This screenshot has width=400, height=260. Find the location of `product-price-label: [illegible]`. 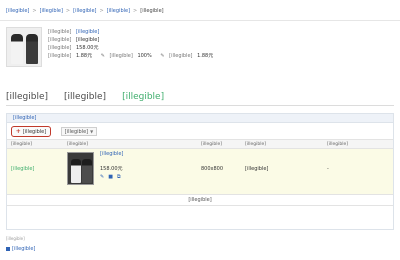

product-price-label: [illegible] is located at coordinates (60, 48).